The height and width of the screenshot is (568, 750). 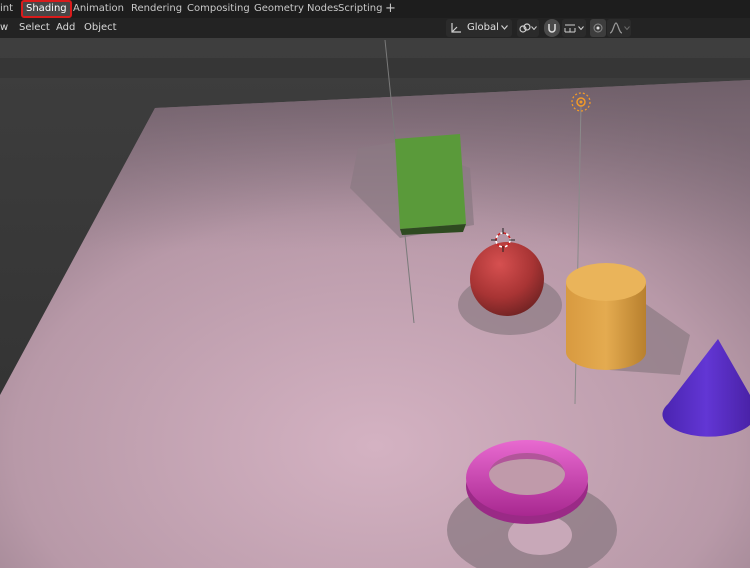 I want to click on proportional-editing-toggle, so click(x=598, y=28).